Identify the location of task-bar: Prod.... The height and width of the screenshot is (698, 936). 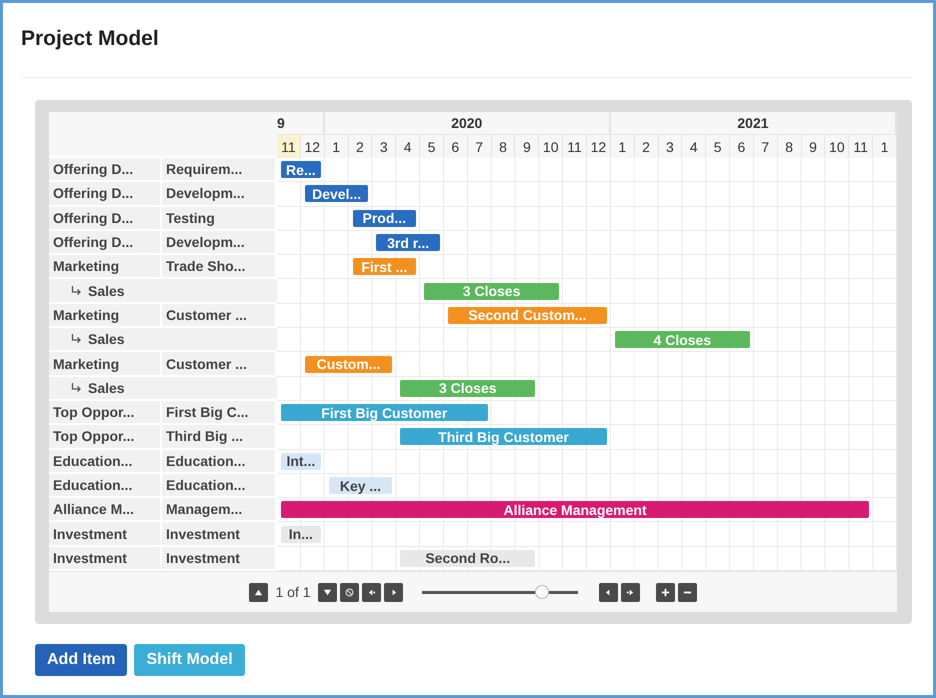
(384, 218).